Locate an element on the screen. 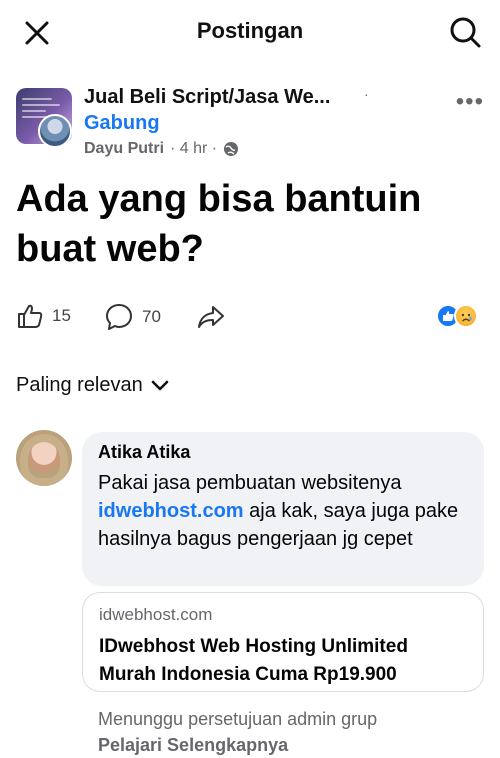  sad-reaction-icon is located at coordinates (466, 316).